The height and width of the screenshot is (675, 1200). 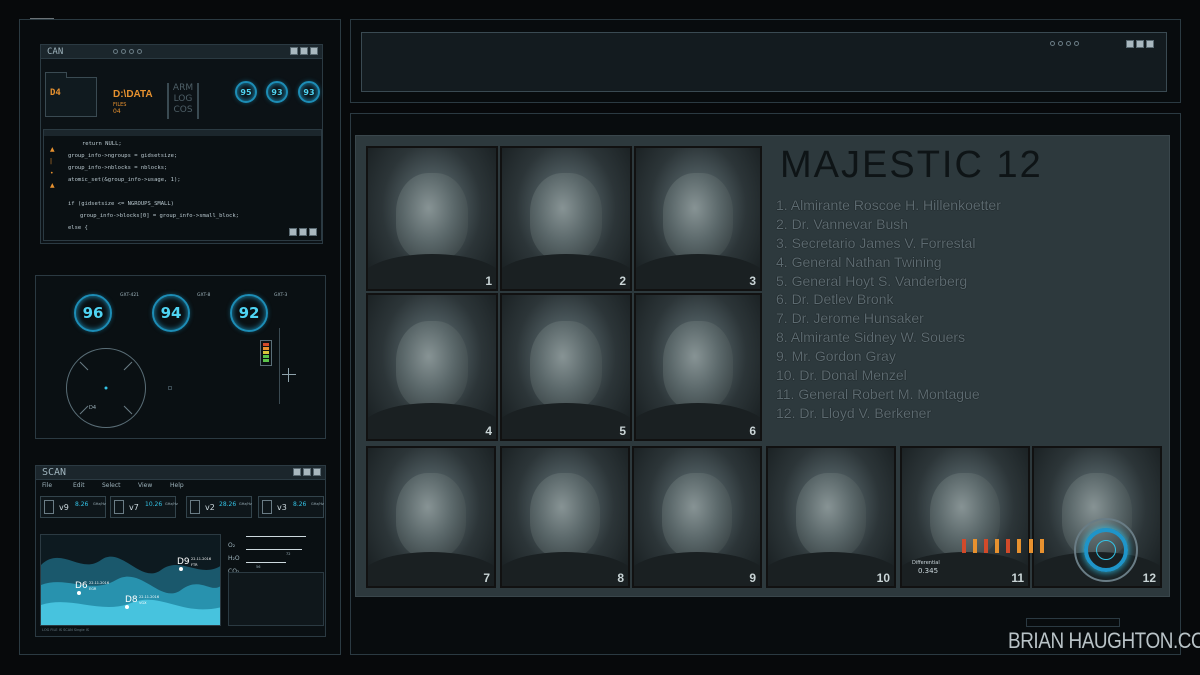 What do you see at coordinates (93, 313) in the screenshot?
I see `ring-gauge: 96` at bounding box center [93, 313].